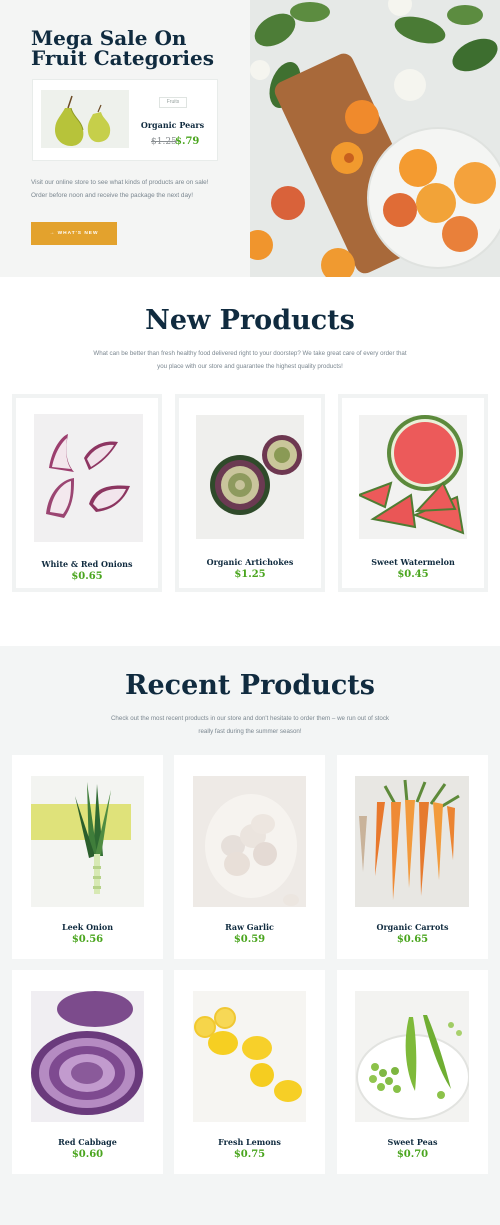 This screenshot has width=500, height=1225. I want to click on hero-title: Mega Sale On Fruit Categories, so click(123, 48).